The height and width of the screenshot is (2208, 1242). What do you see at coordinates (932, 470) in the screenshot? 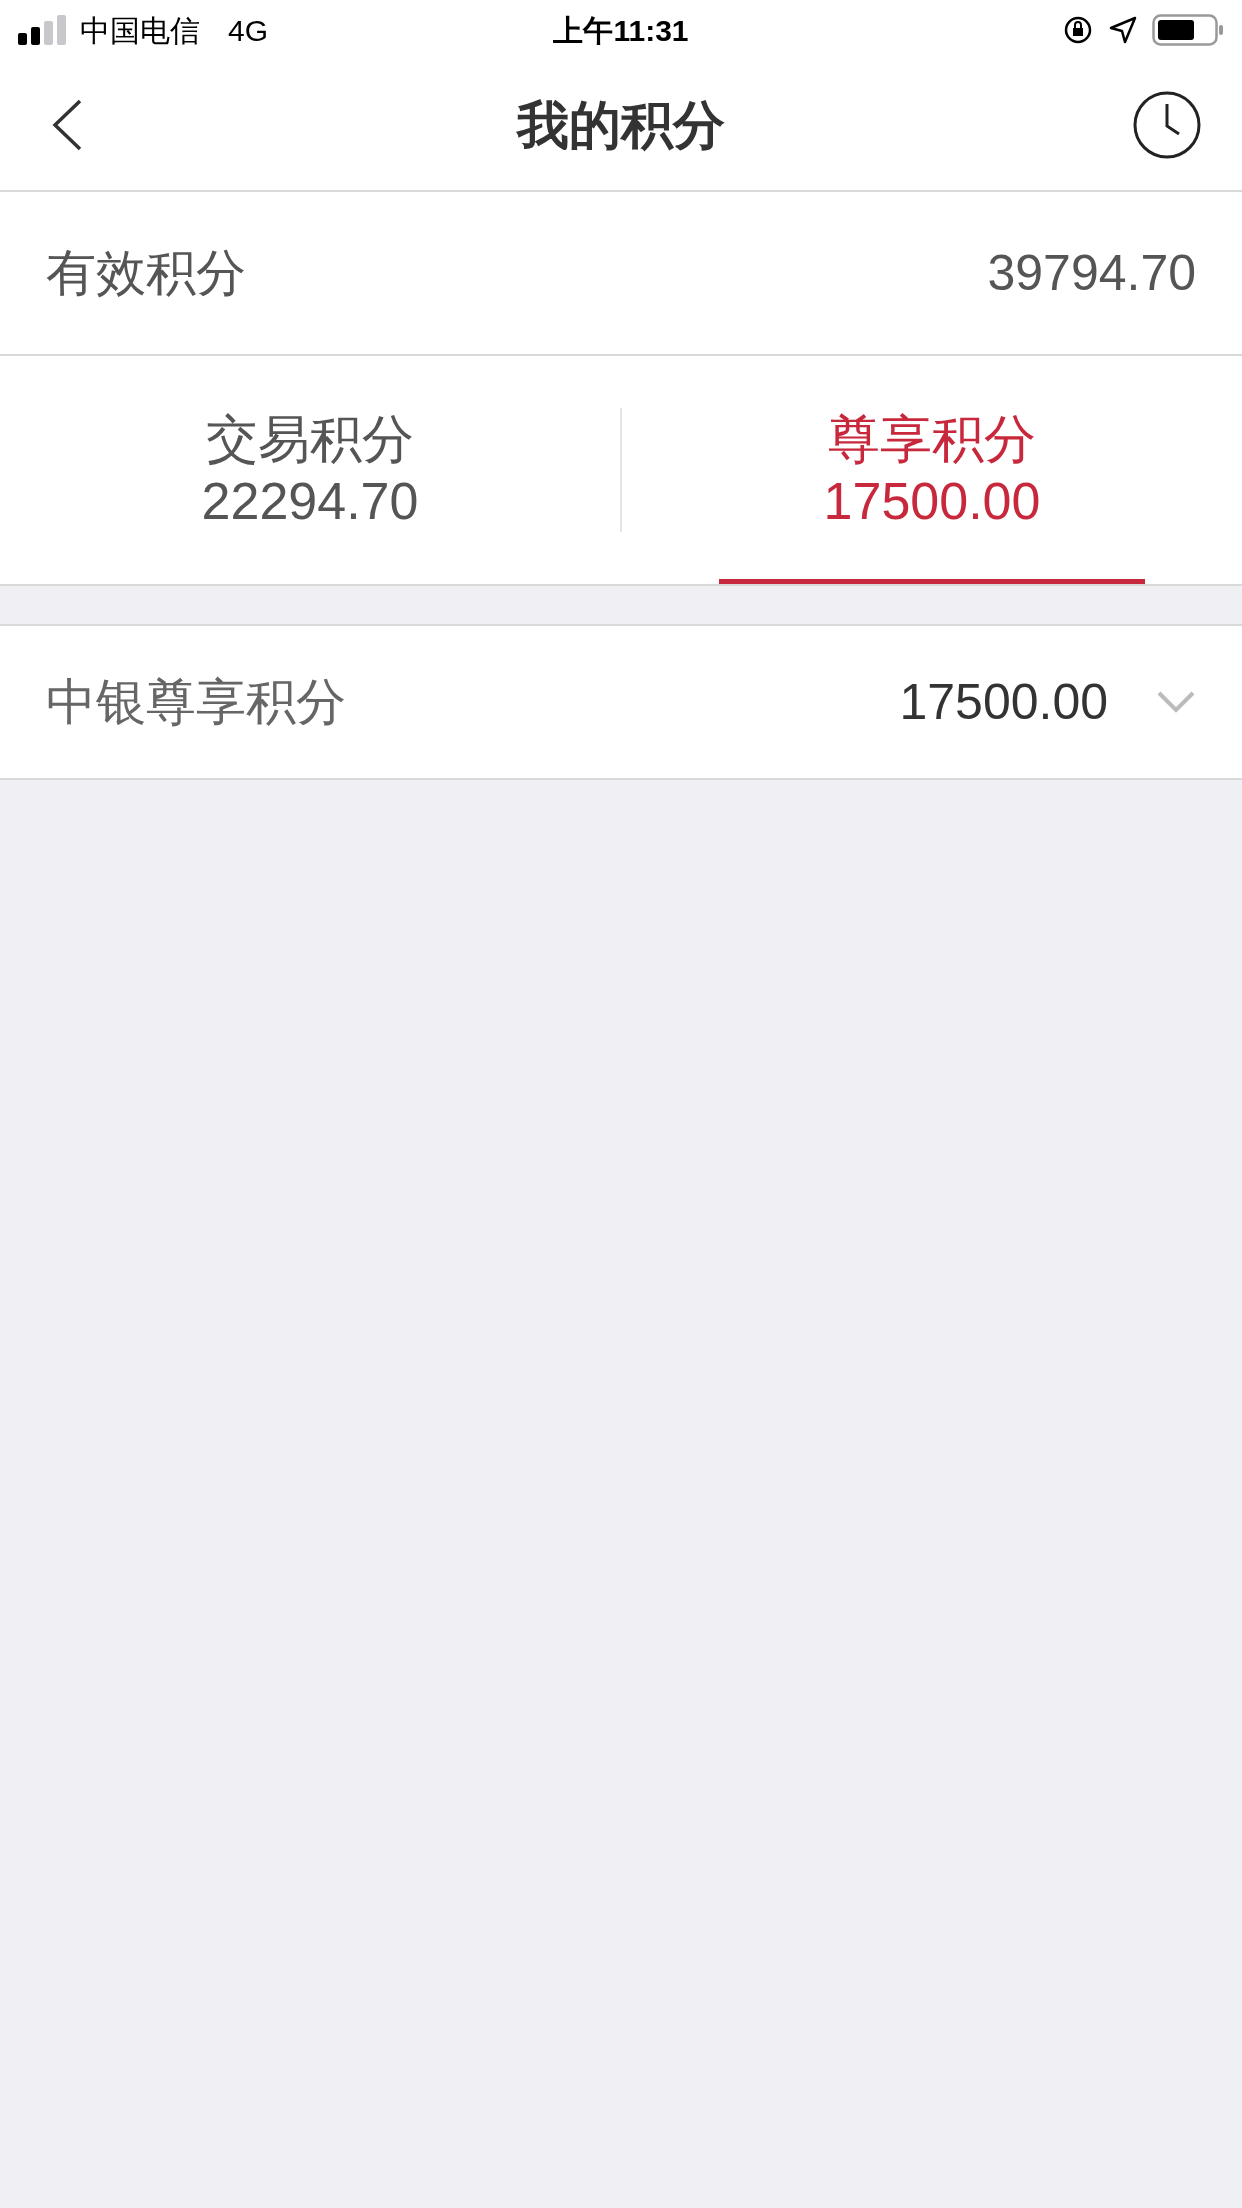
I see `points-tab: 尊享积分 17500.00` at bounding box center [932, 470].